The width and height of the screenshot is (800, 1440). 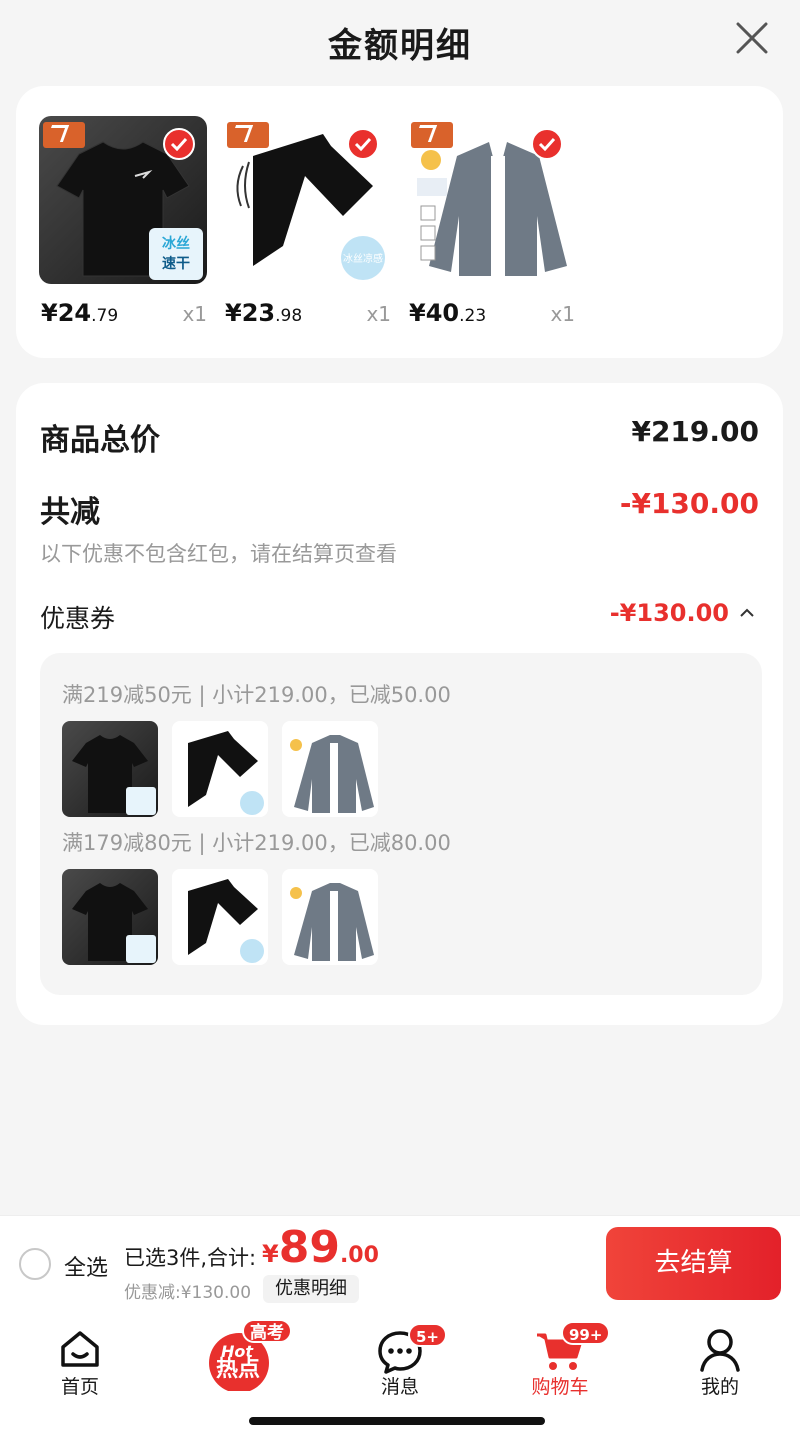 I want to click on product-item: ¥40.23 x1, so click(x=491, y=221).